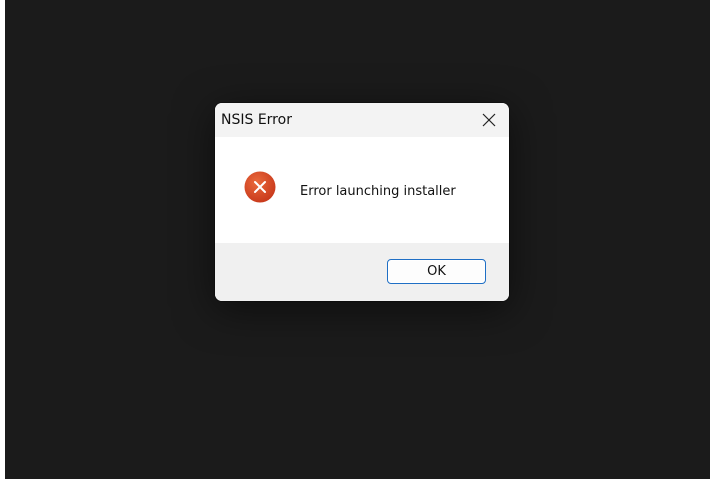  Describe the element at coordinates (362, 272) in the screenshot. I see `dialog-footer: OK` at that location.